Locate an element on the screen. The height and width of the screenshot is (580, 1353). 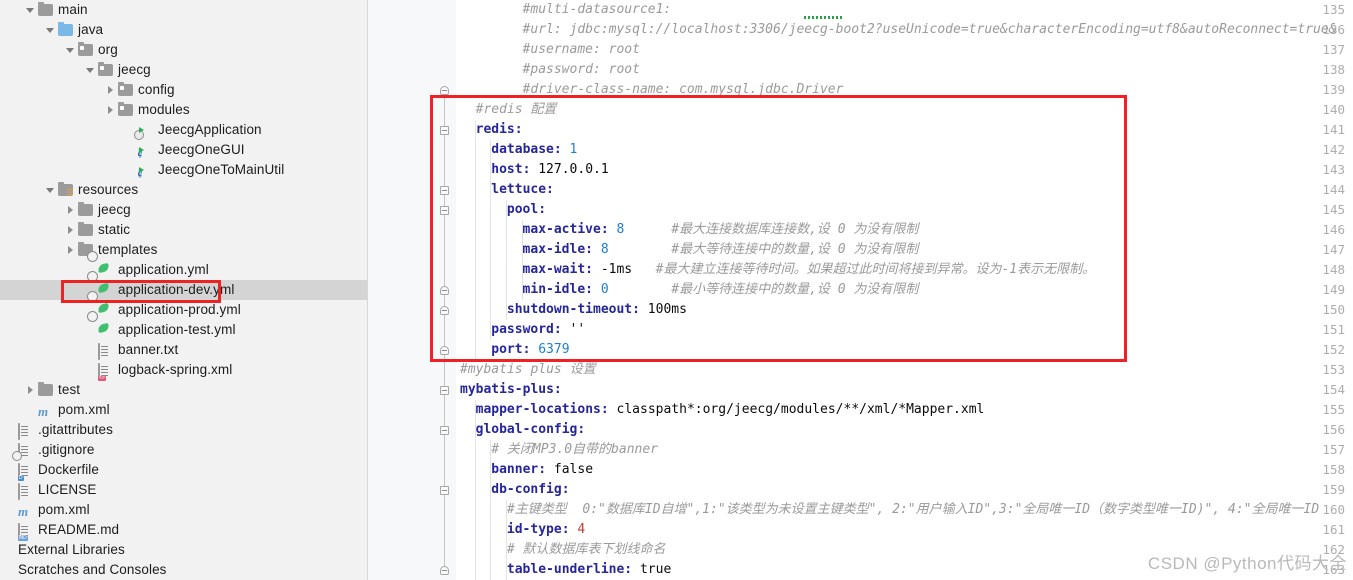
code-line-149: min-idle: 0 #最小等待连接中的数量,设 0 为没有限制 is located at coordinates (721, 290).